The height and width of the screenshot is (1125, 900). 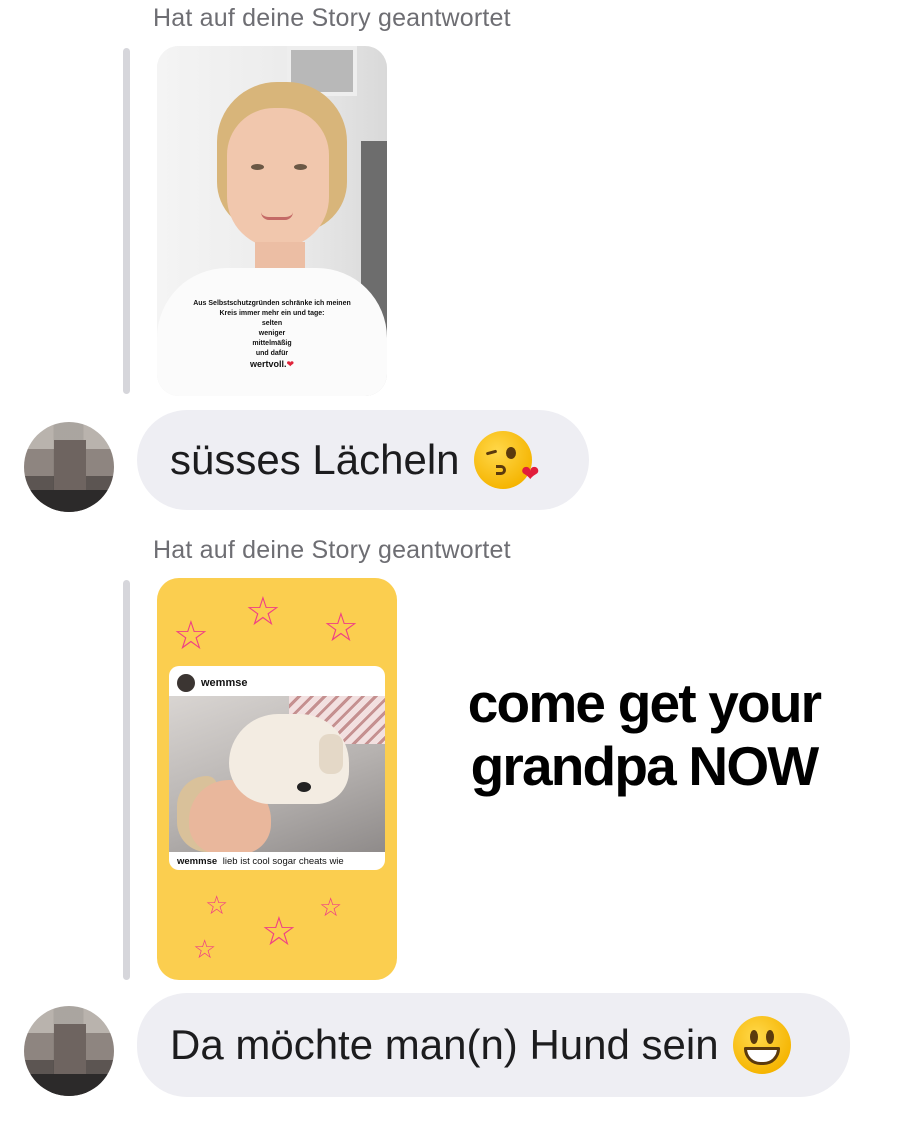 I want to click on meme-caption-line: come get your, so click(x=644, y=703).